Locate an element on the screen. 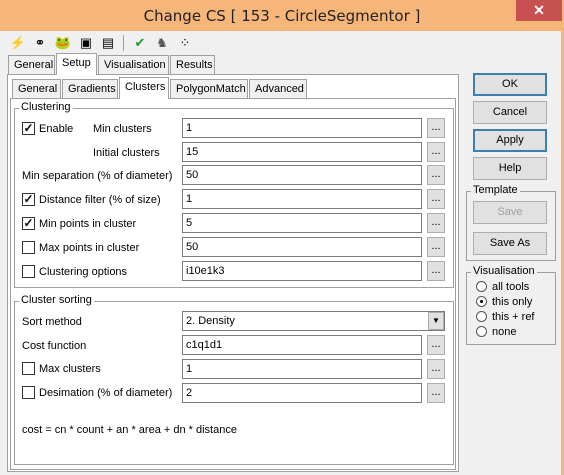  frog-icon: 🐸 is located at coordinates (63, 43).